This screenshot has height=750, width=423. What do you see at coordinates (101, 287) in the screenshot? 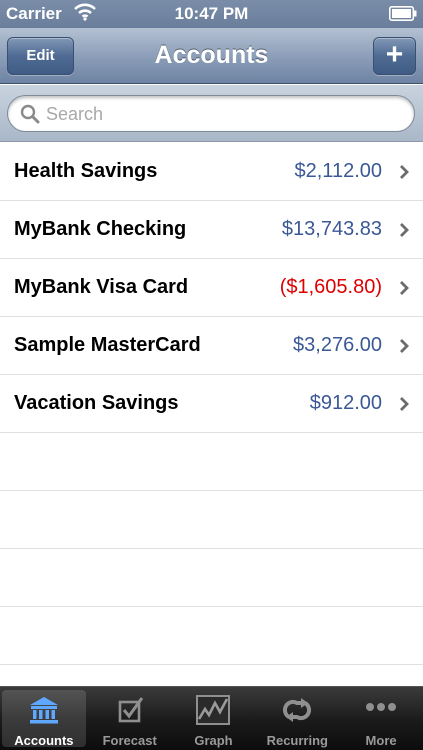
I see `account-name: MyBank Visa Card` at bounding box center [101, 287].